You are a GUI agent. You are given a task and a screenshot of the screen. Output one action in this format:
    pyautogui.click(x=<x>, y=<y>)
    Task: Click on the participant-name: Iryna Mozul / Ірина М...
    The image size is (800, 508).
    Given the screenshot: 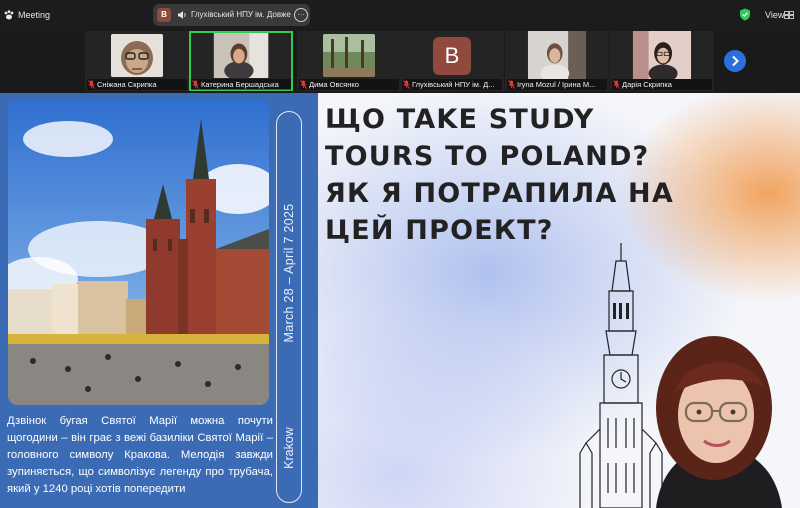 What is the action you would take?
    pyautogui.click(x=557, y=84)
    